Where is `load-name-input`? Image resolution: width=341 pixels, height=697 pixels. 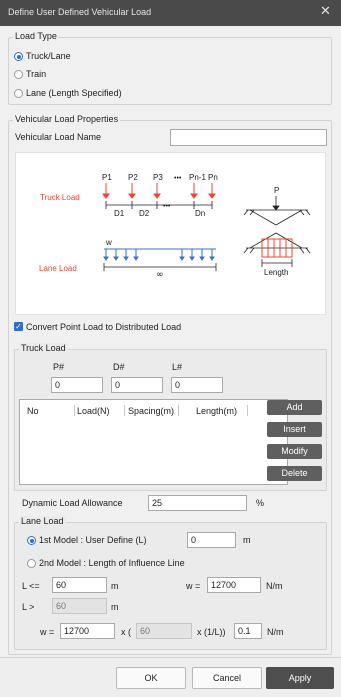 load-name-input is located at coordinates (248, 137).